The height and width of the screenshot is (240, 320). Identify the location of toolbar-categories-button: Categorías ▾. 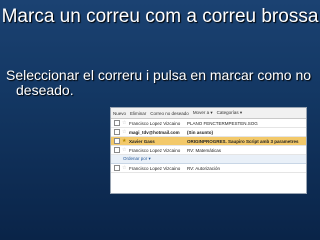
(230, 113).